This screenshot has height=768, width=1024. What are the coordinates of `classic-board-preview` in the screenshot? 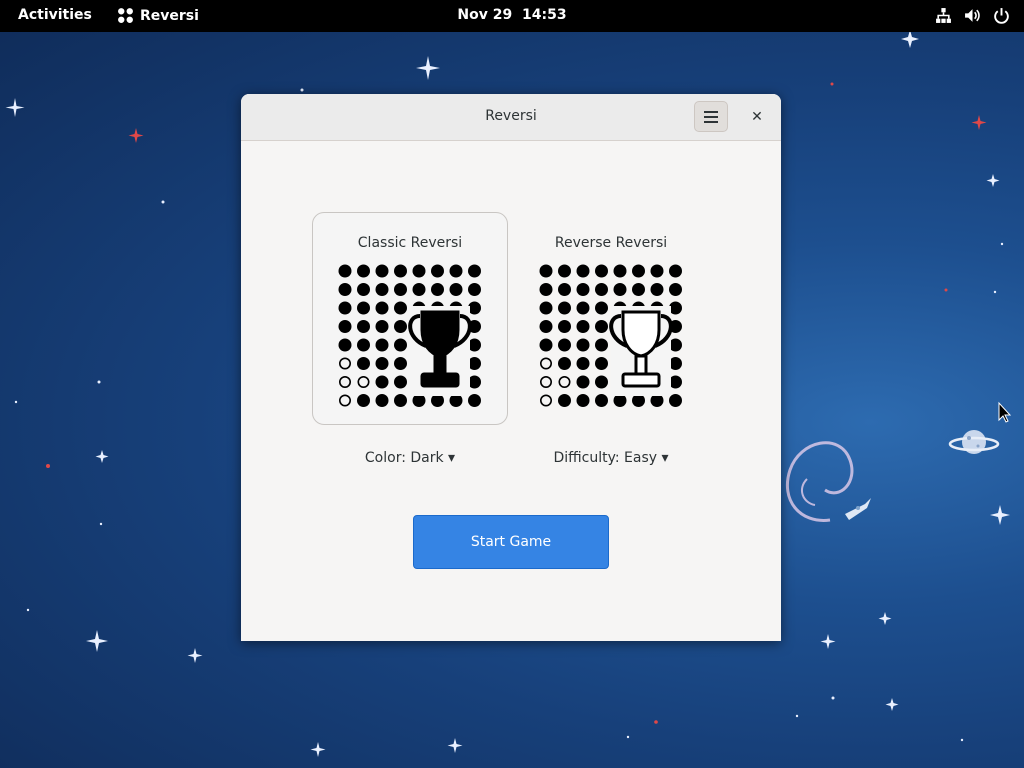 It's located at (409, 335).